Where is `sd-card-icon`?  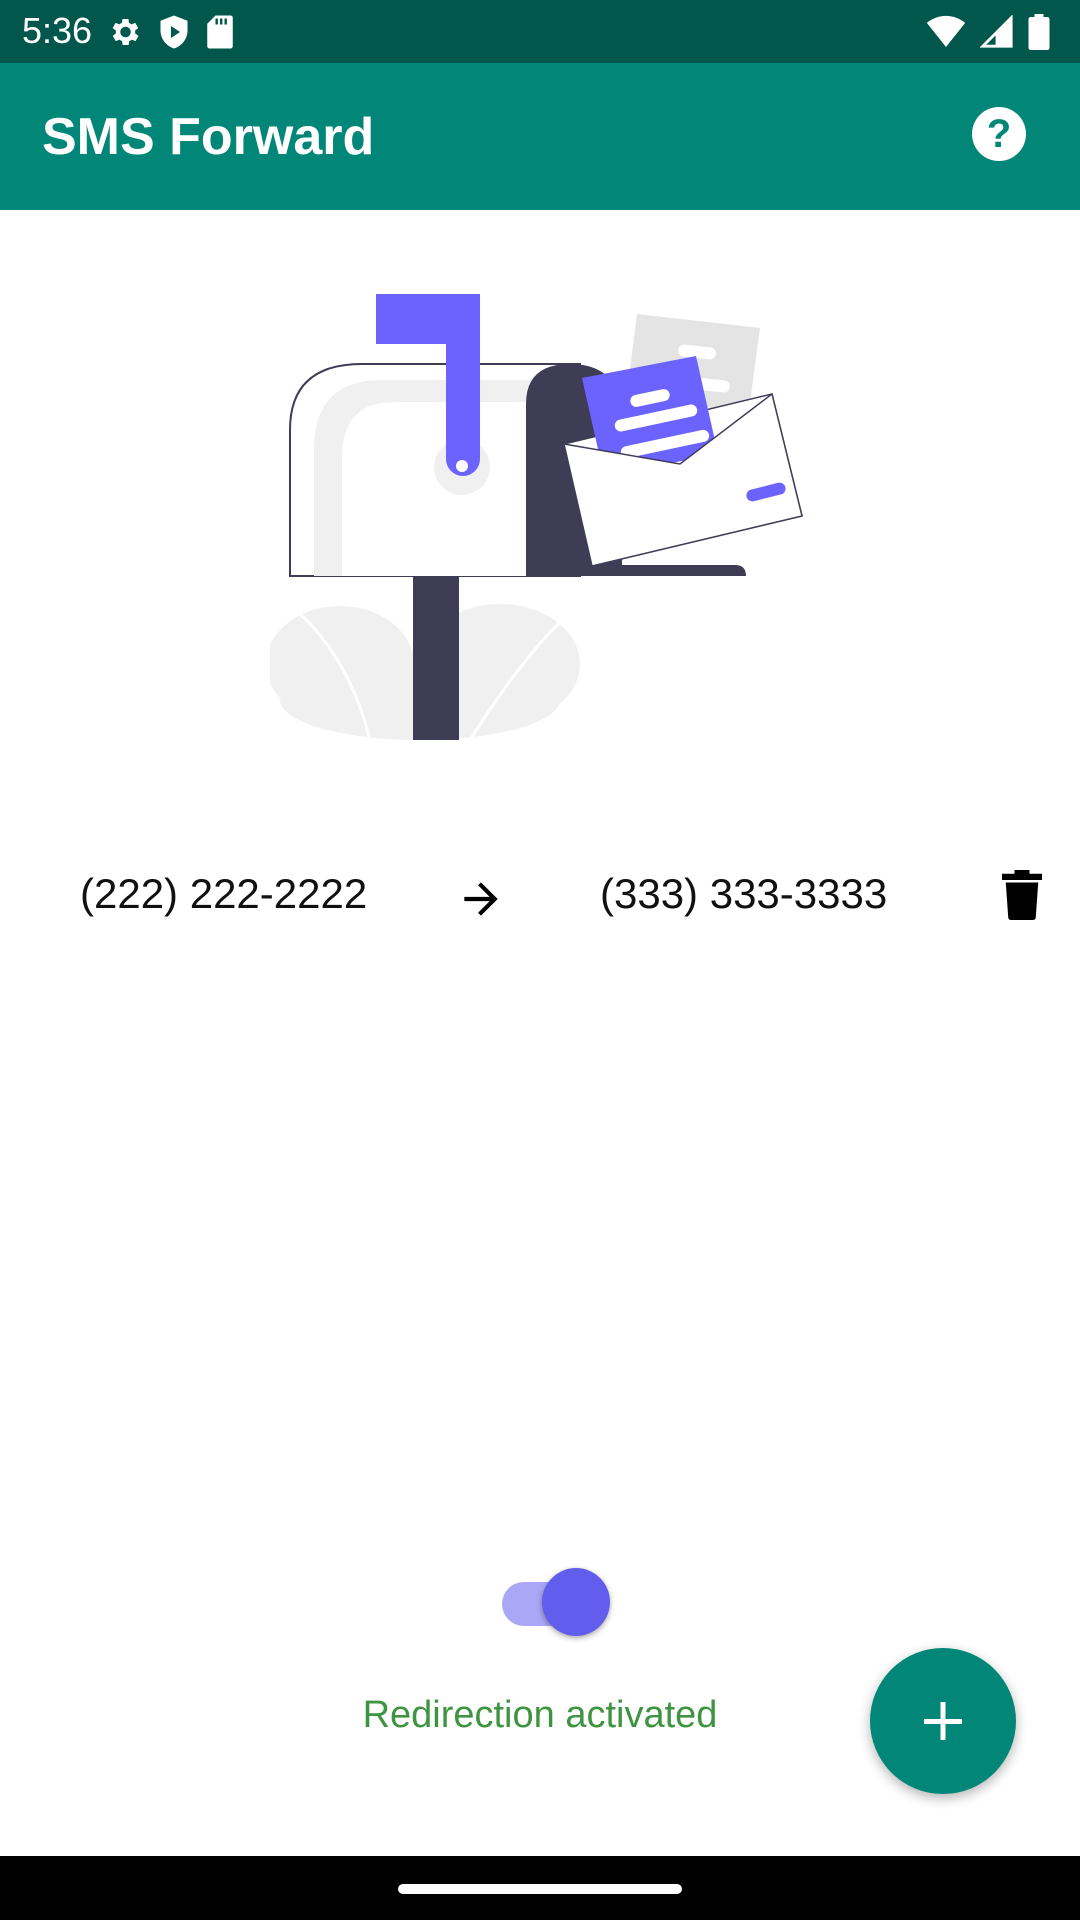
sd-card-icon is located at coordinates (220, 32).